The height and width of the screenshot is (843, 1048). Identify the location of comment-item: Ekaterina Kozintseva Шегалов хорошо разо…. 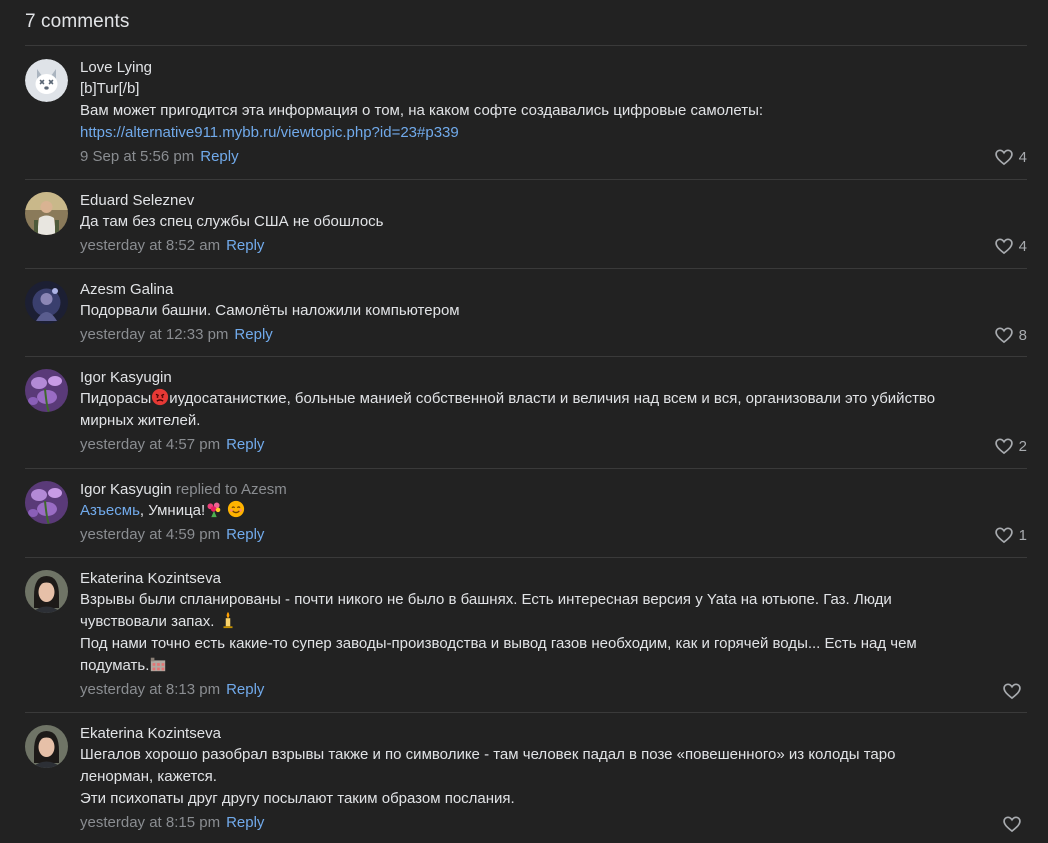
(526, 783).